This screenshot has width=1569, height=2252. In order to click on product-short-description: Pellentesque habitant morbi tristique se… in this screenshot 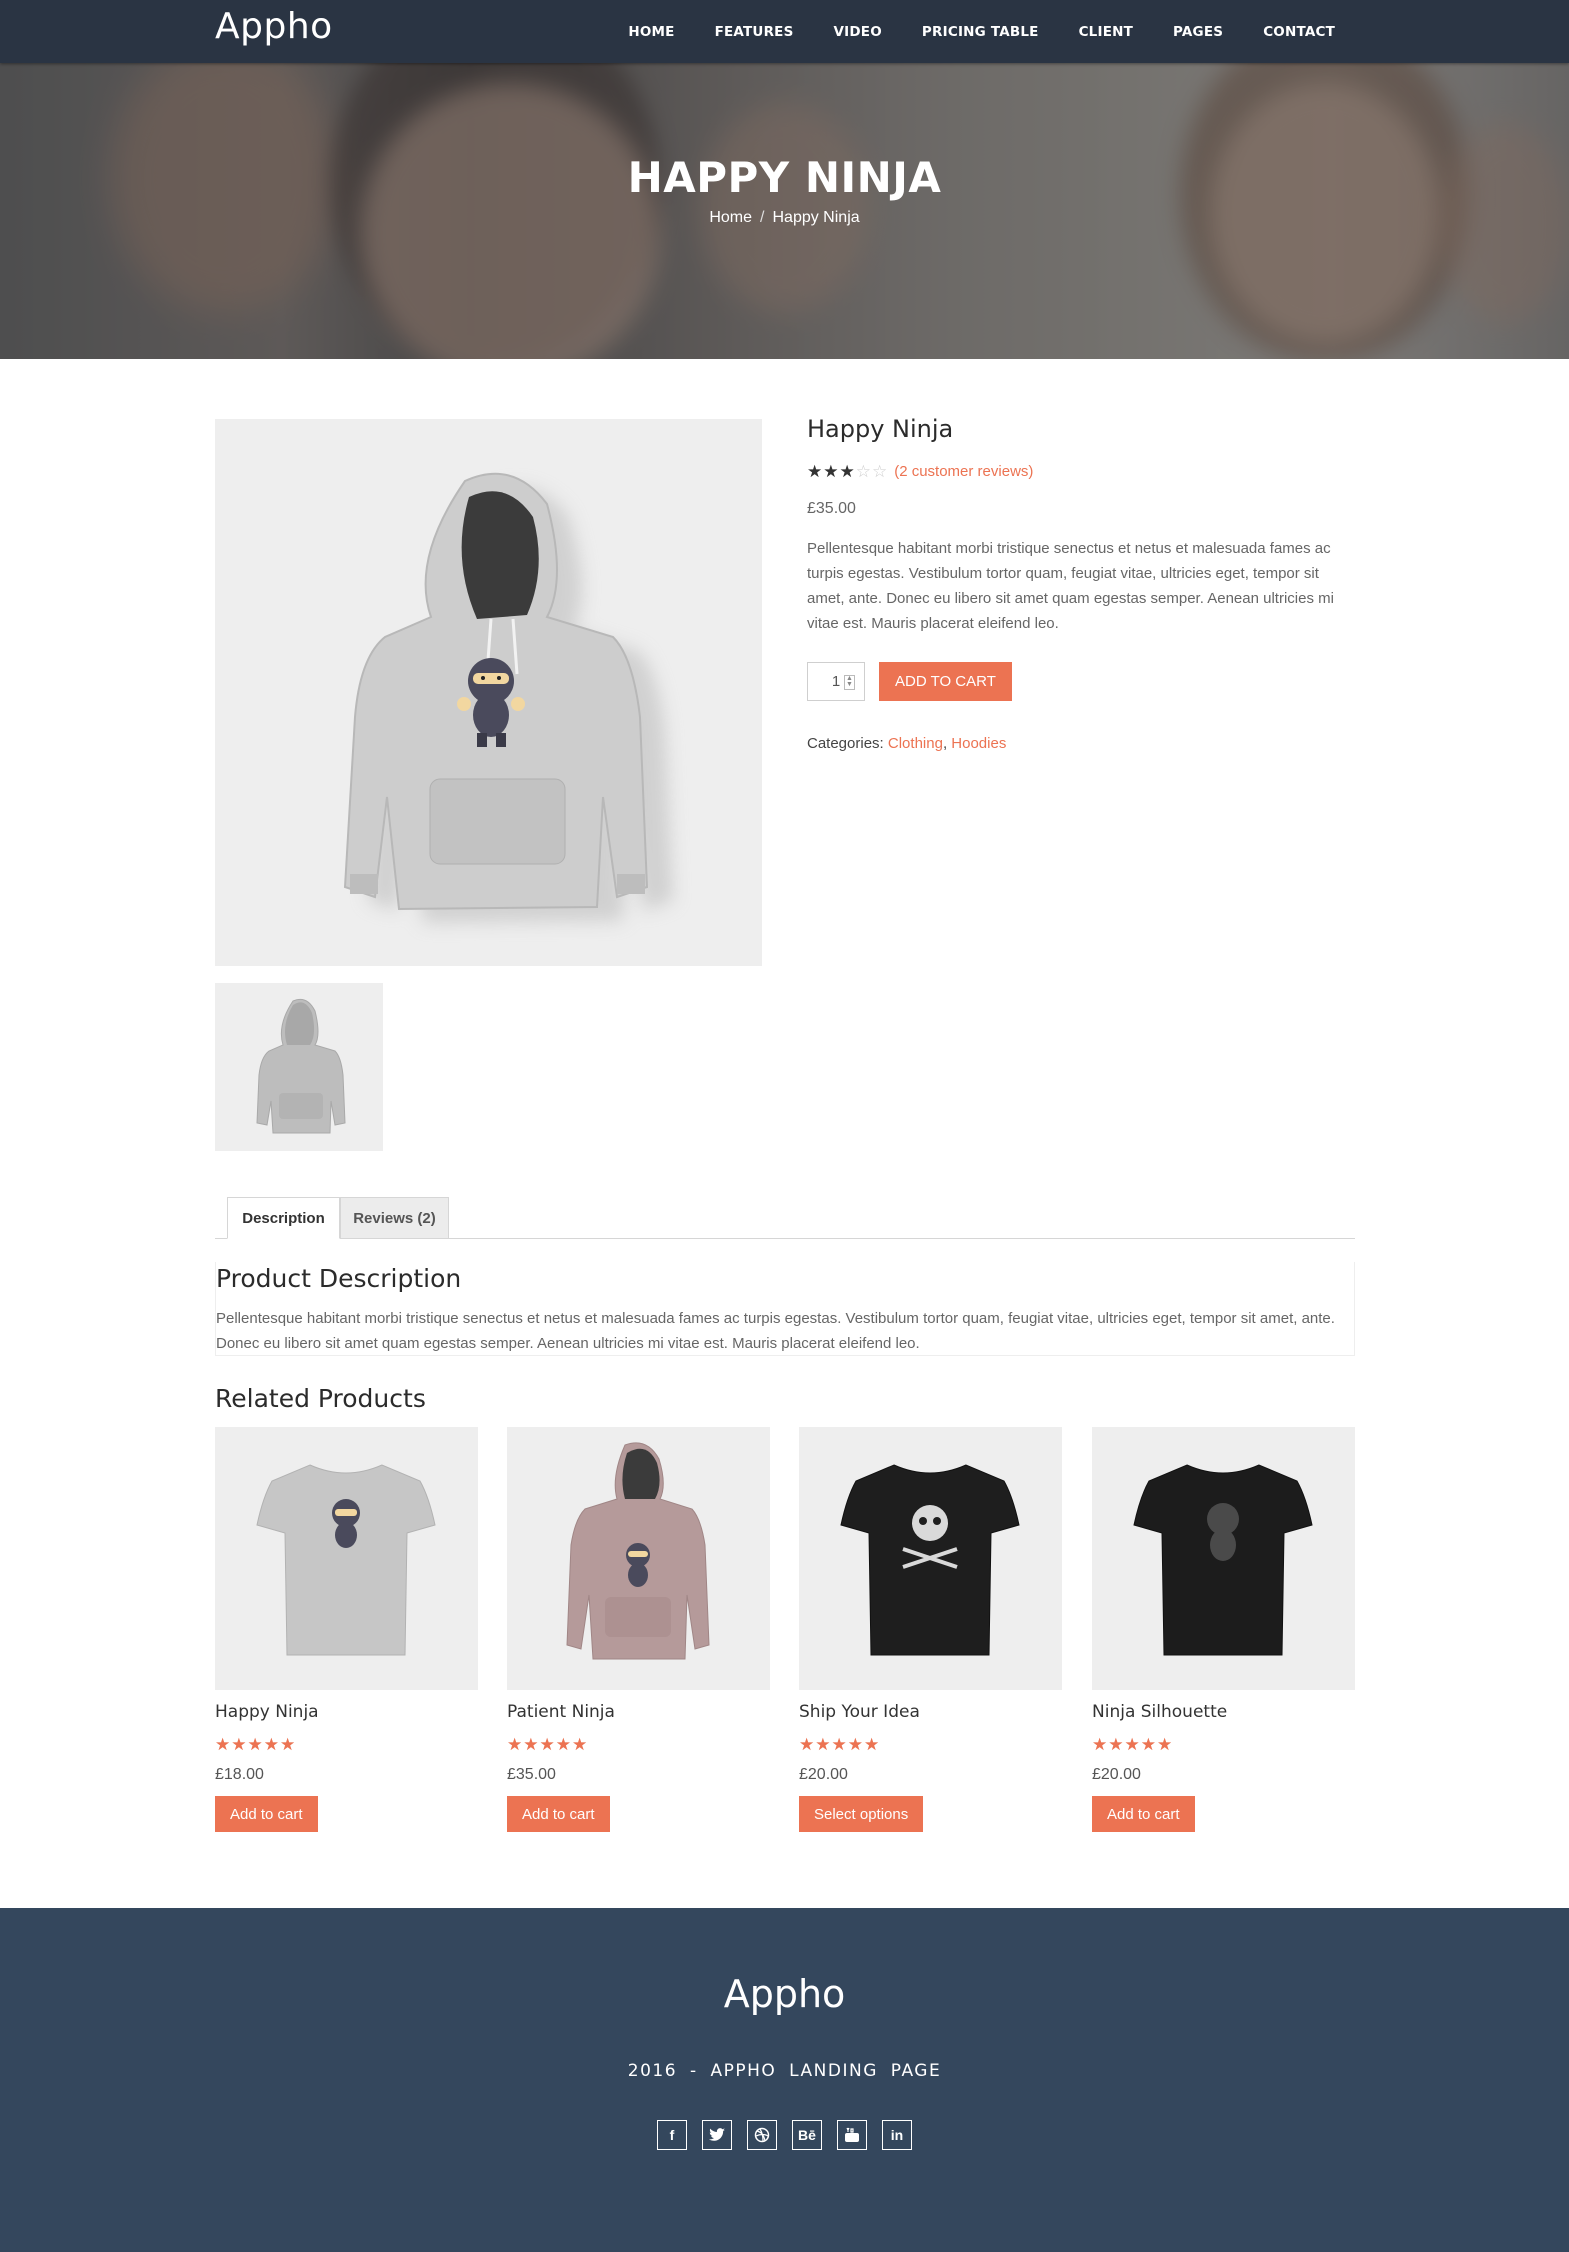, I will do `click(1070, 586)`.